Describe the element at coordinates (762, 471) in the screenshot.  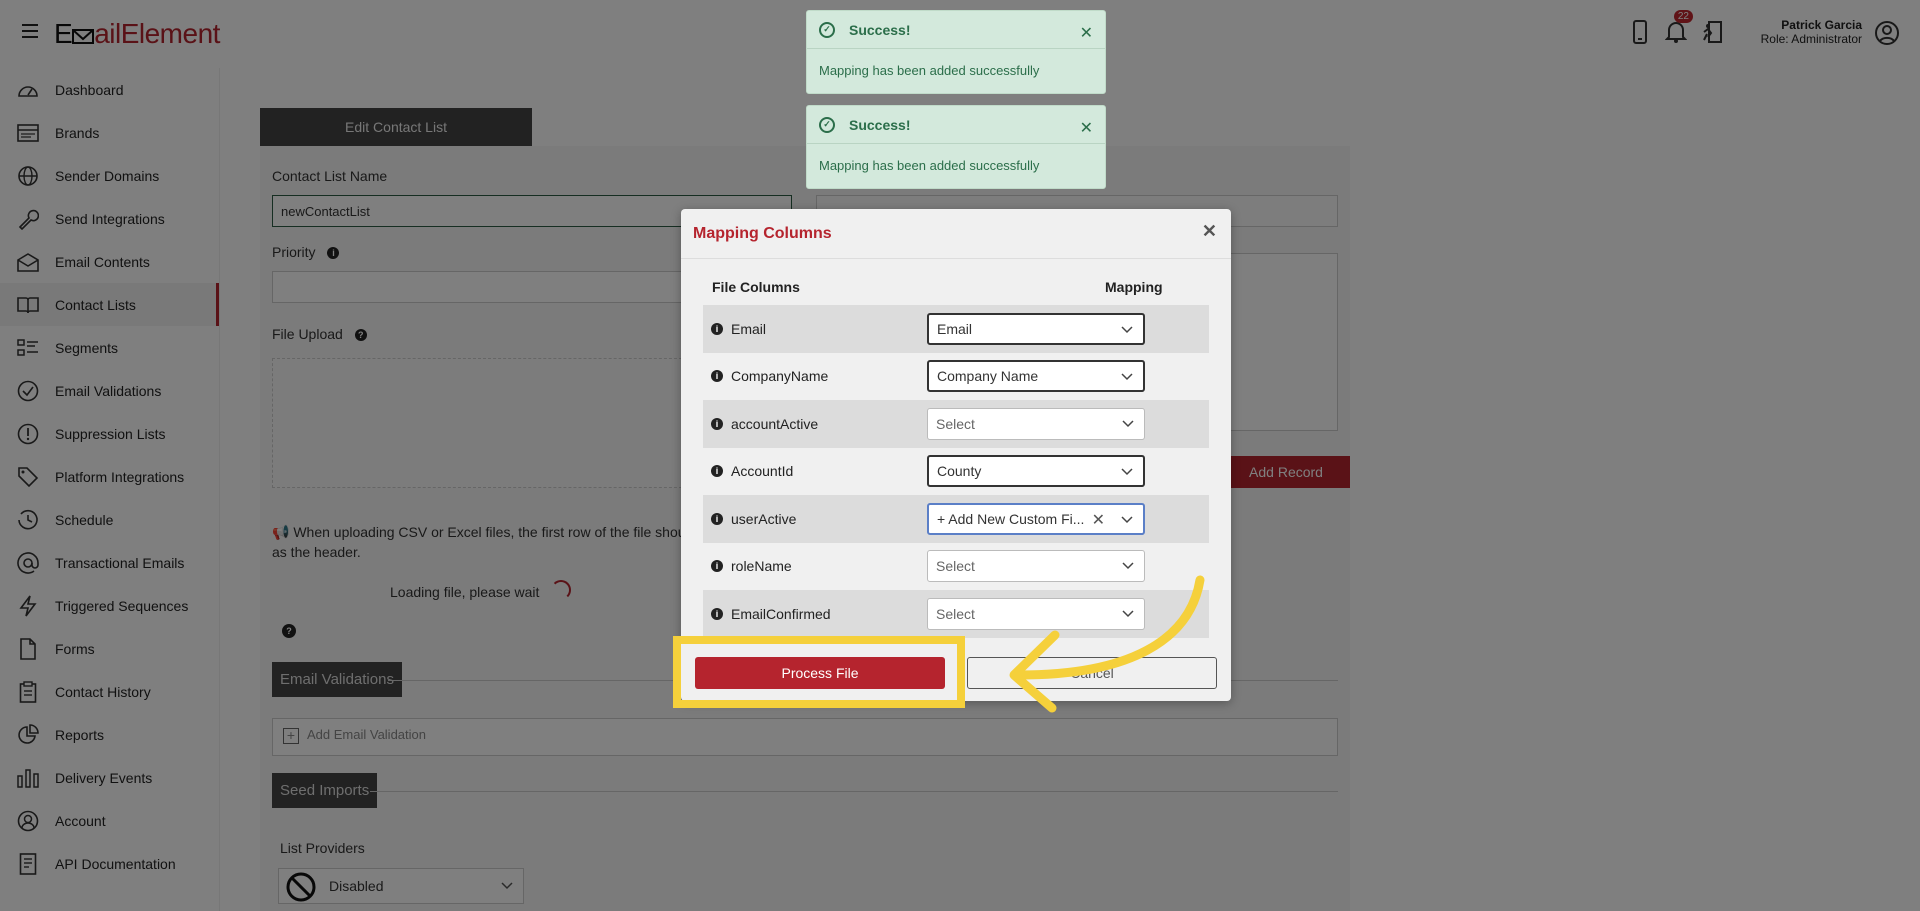
I see `file-column-name: AccountId` at that location.